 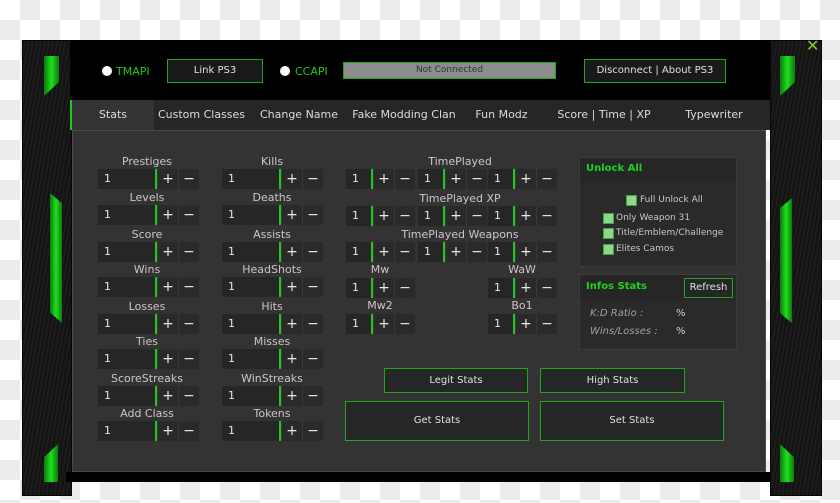 What do you see at coordinates (456, 380) in the screenshot?
I see `legit-stats-button: Legit Stats` at bounding box center [456, 380].